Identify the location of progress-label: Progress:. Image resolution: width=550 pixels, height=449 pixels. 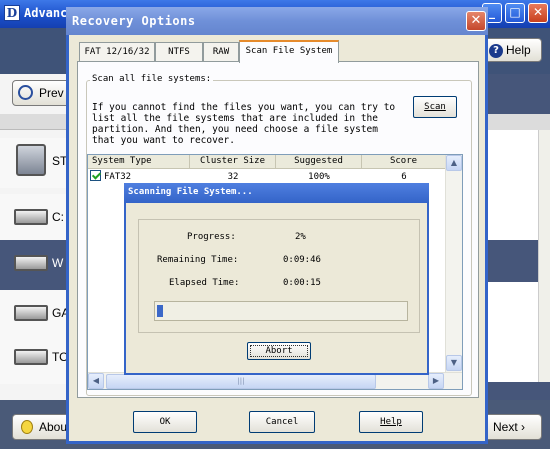
(211, 237).